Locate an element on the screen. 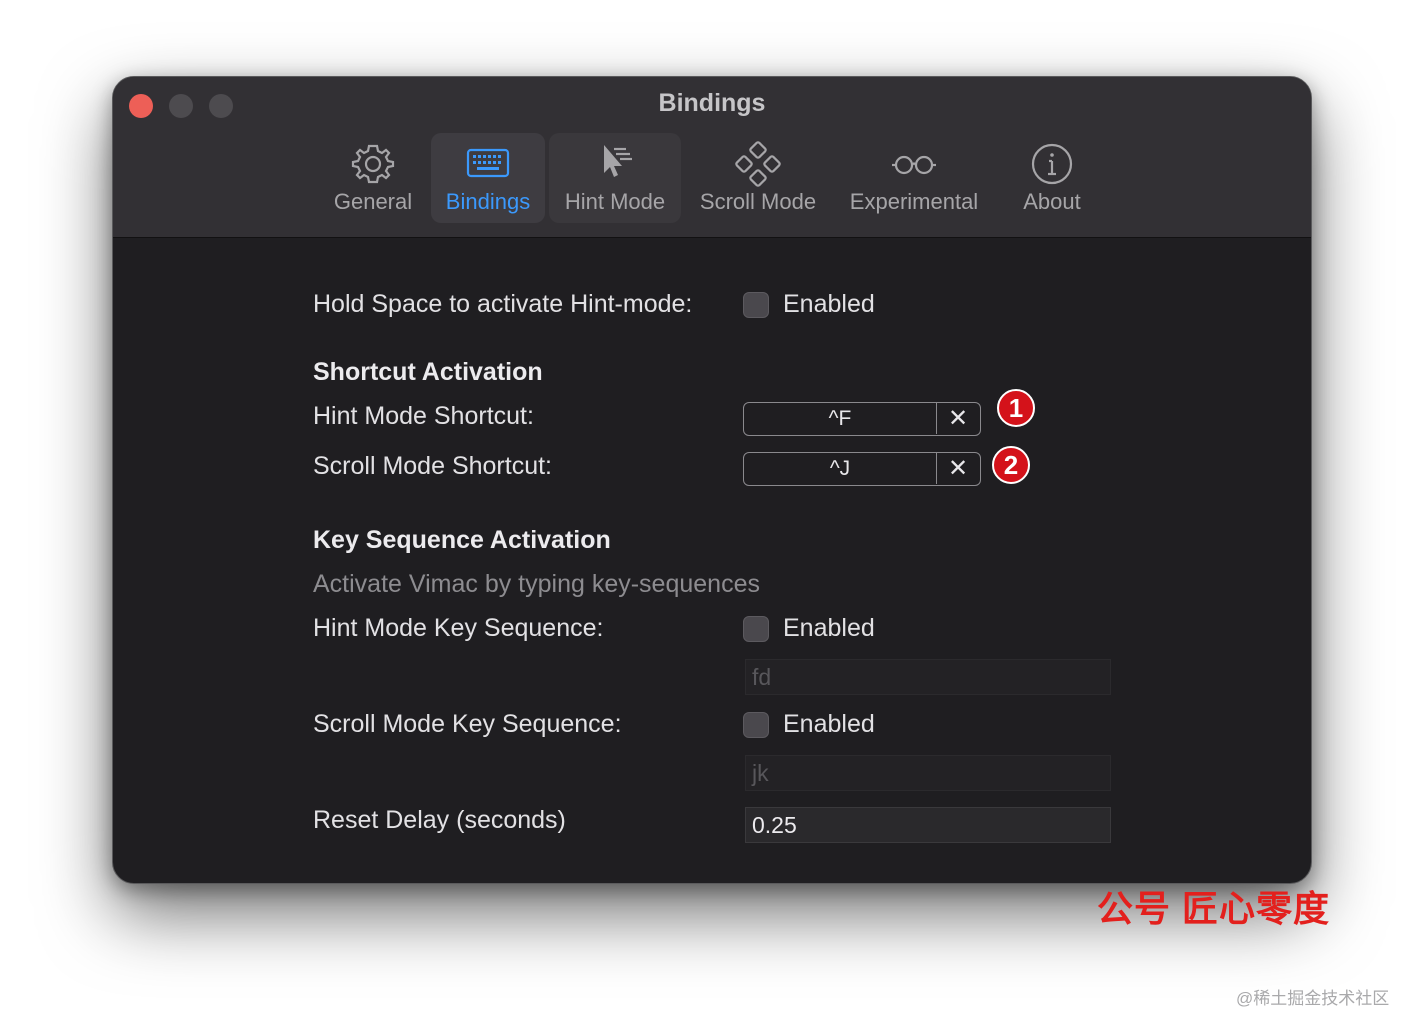 This screenshot has height=1032, width=1424. hint-mode-key-sequence-label: Hint Mode Key Sequence: is located at coordinates (458, 628).